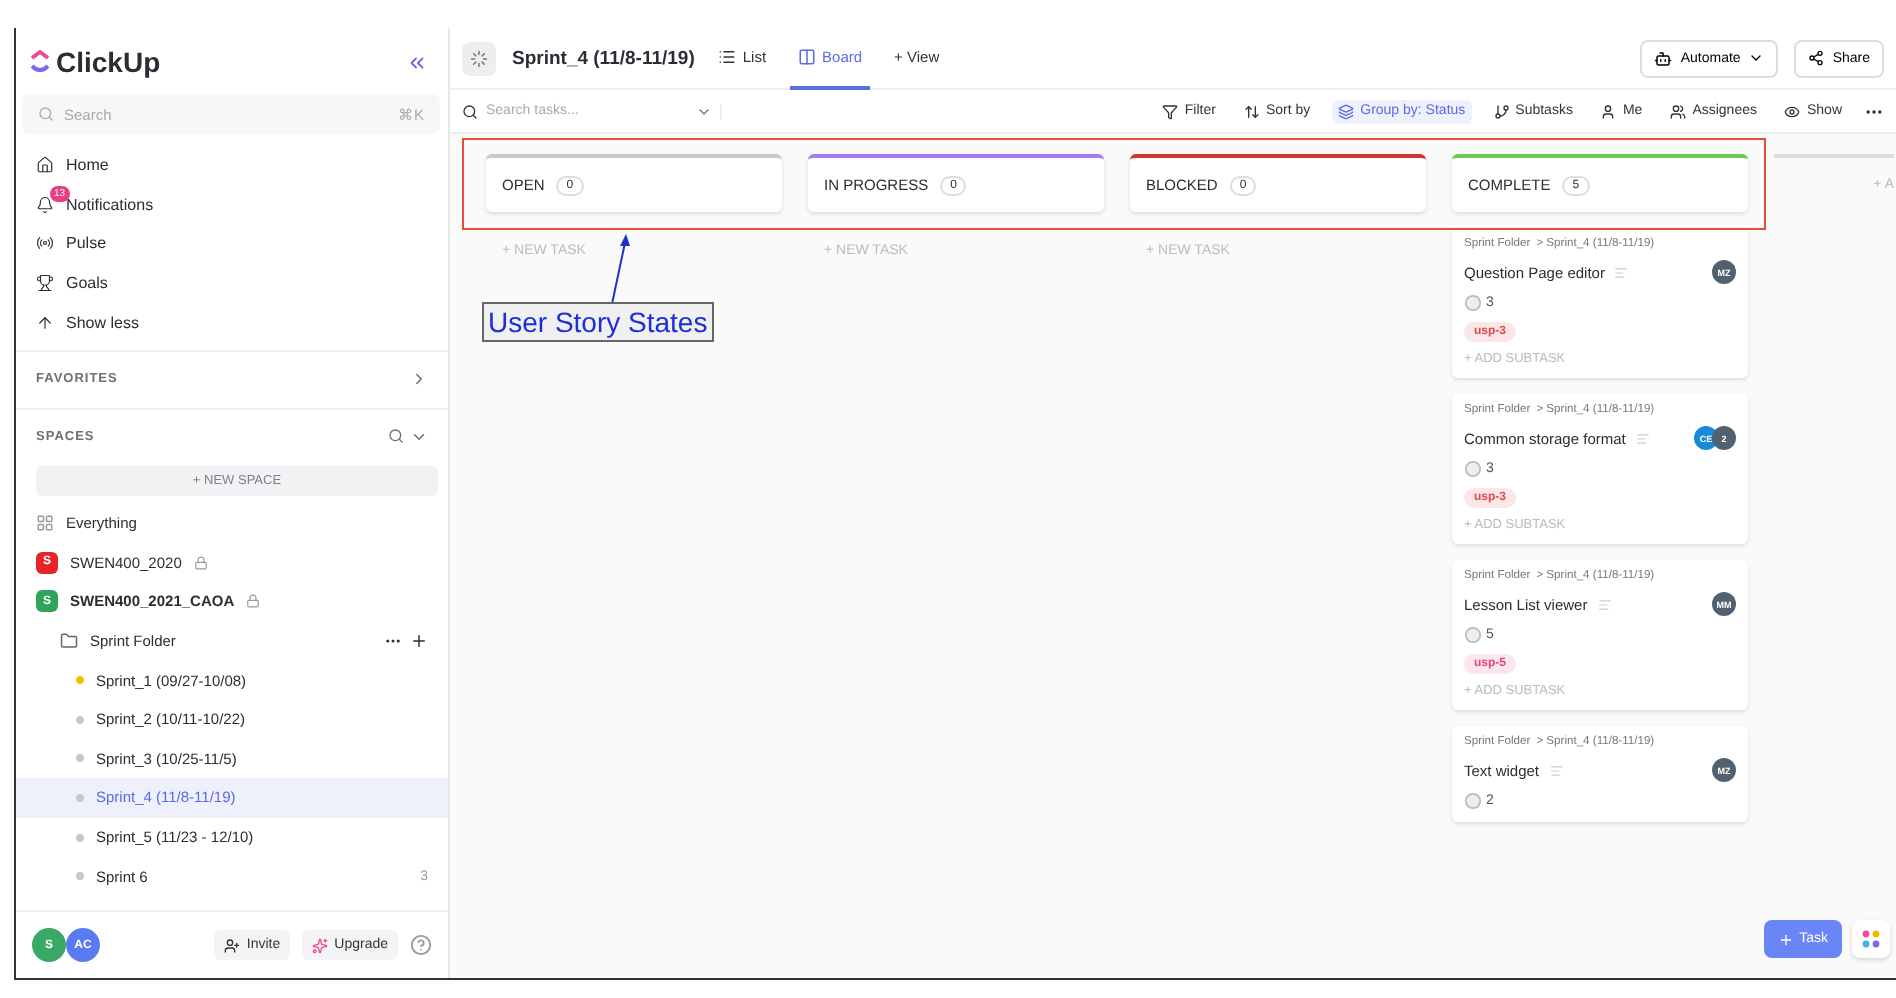 The height and width of the screenshot is (998, 1896). What do you see at coordinates (69, 641) in the screenshot?
I see `folder-icon` at bounding box center [69, 641].